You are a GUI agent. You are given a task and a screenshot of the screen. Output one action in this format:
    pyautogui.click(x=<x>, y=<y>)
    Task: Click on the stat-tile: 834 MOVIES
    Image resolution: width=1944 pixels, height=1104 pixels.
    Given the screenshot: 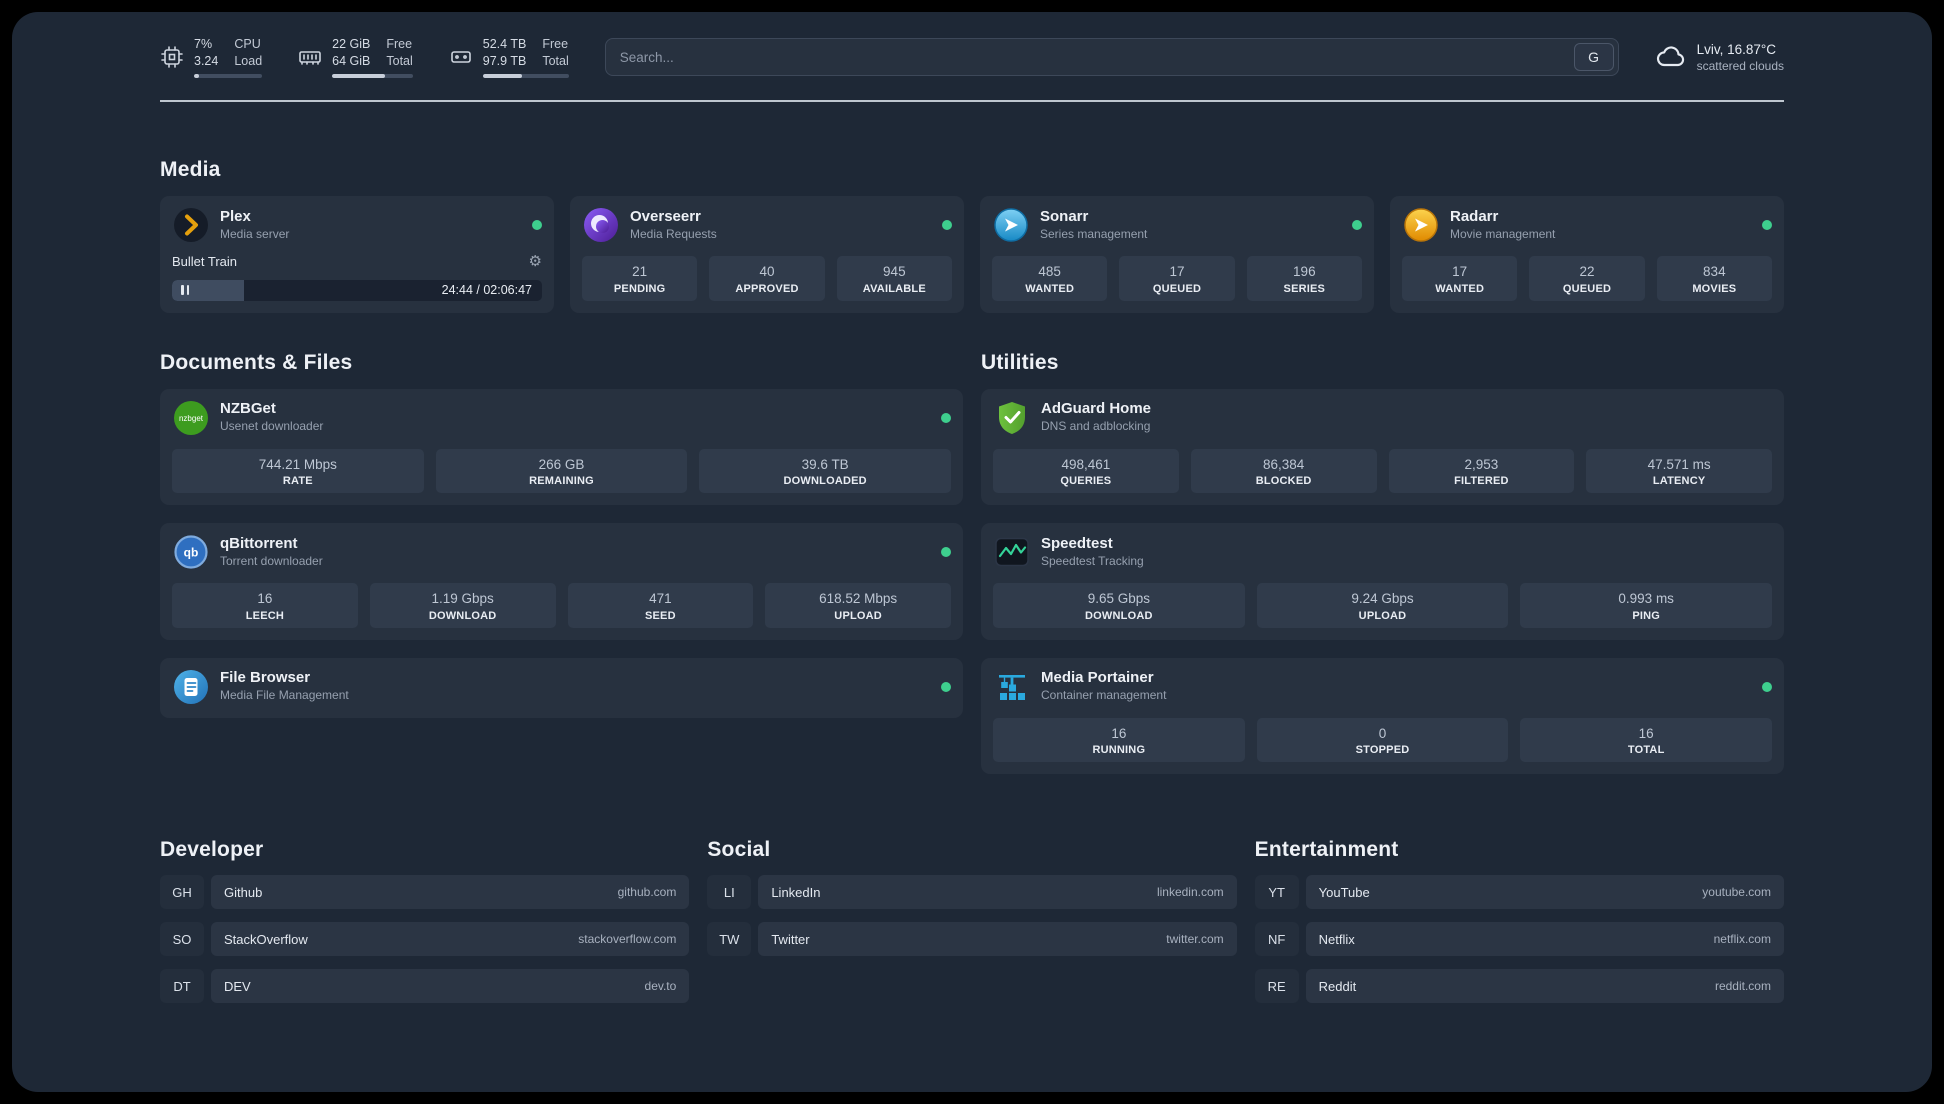 What is the action you would take?
    pyautogui.click(x=1714, y=278)
    